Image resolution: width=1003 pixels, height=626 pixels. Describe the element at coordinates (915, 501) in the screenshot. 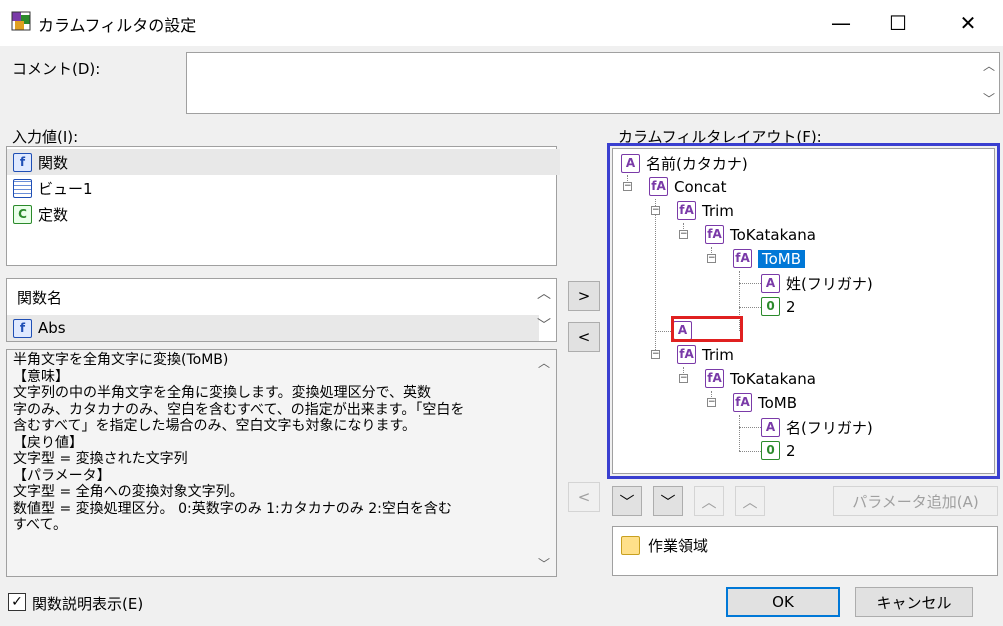

I see `add-parameter-button: パラメータ追加(A)` at that location.